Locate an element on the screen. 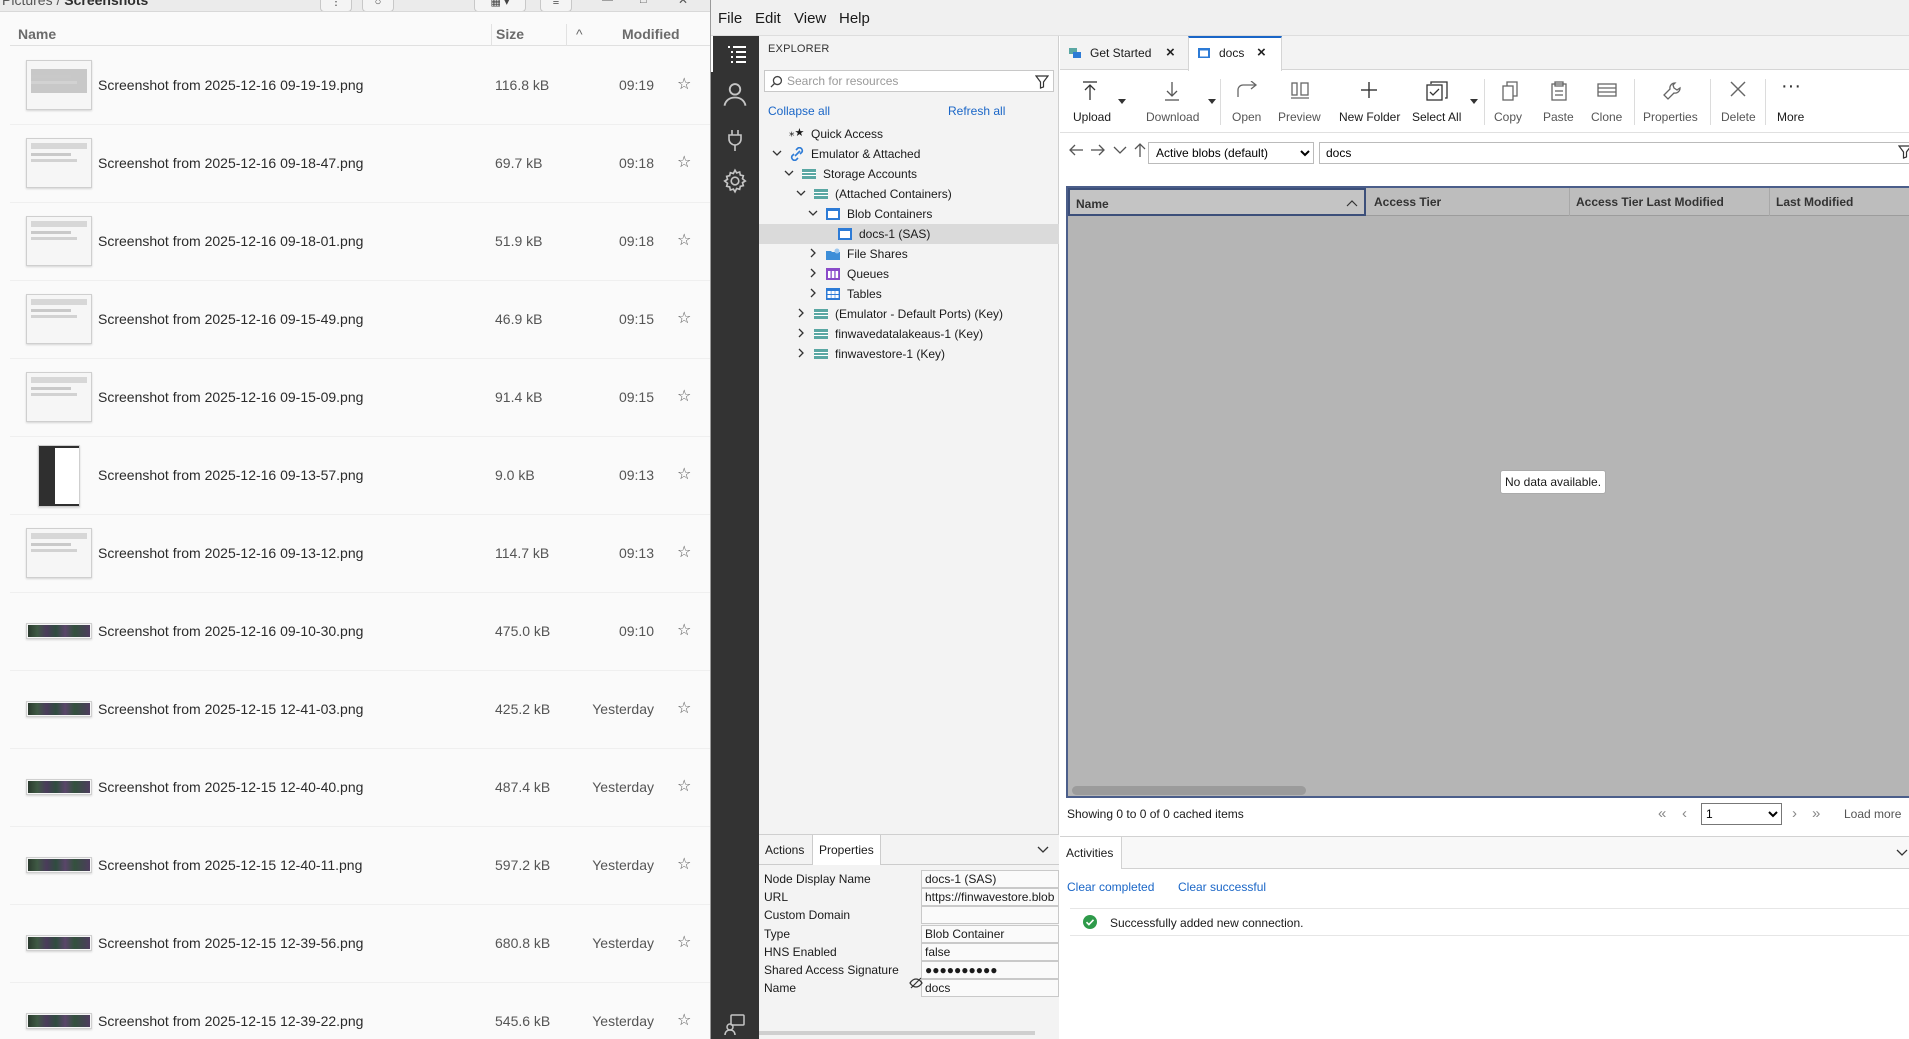 The height and width of the screenshot is (1039, 1909). activity-explorer is located at coordinates (735, 54).